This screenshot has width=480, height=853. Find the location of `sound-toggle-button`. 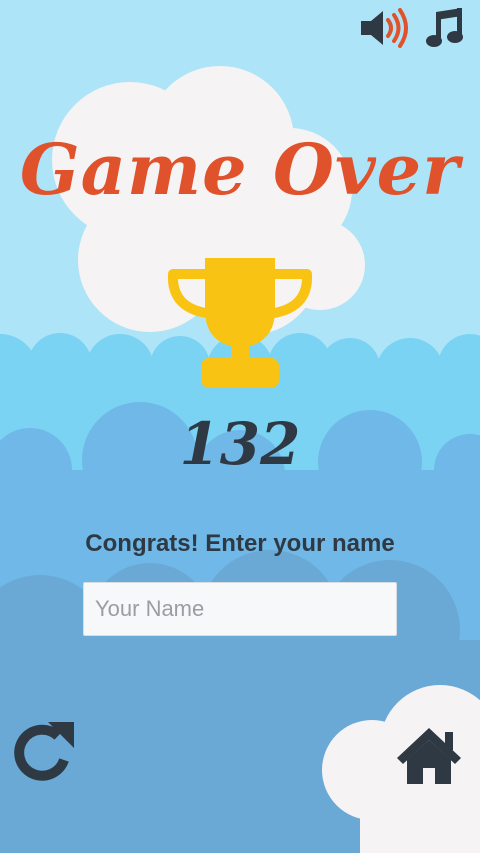

sound-toggle-button is located at coordinates (384, 28).